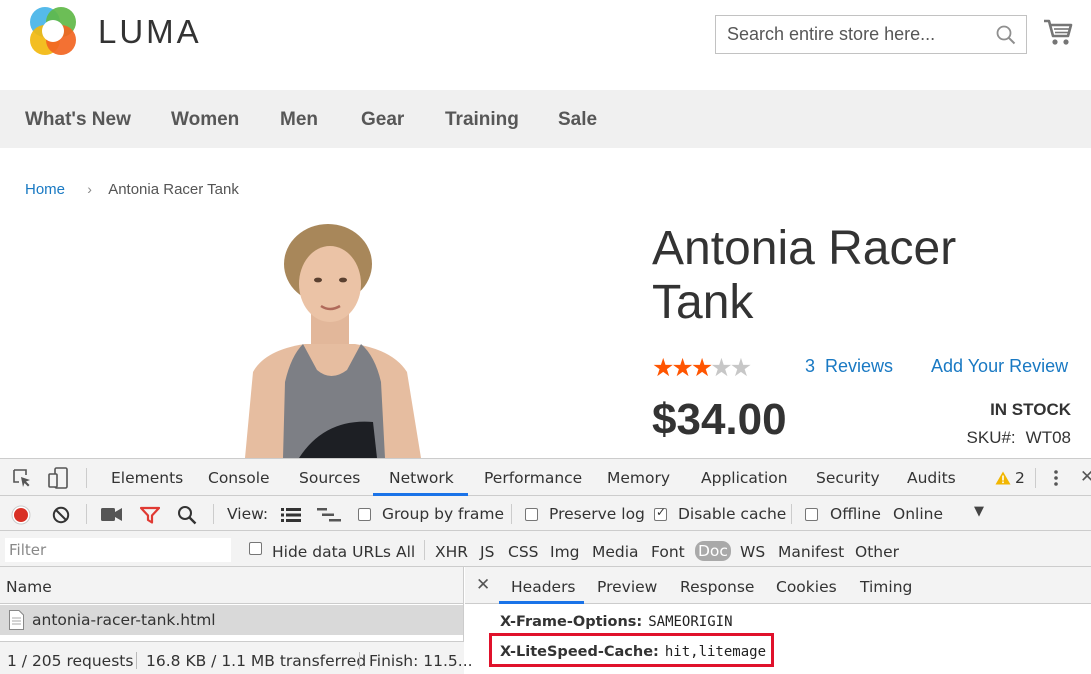 This screenshot has height=674, width=1091. What do you see at coordinates (660, 513) in the screenshot?
I see `disable-cache-checkbox` at bounding box center [660, 513].